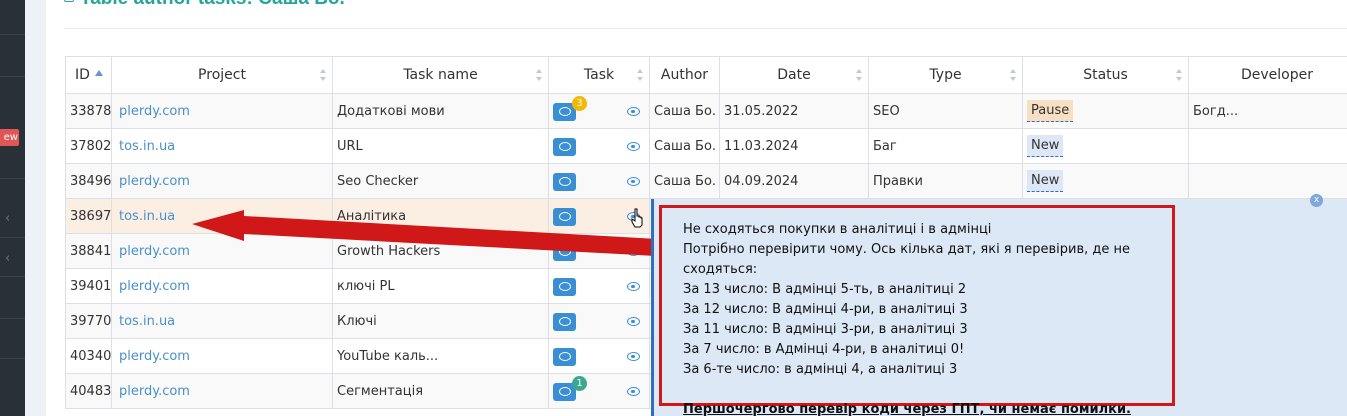 This screenshot has width=1347, height=416. Describe the element at coordinates (1050, 111) in the screenshot. I see `status-badge: Pause` at that location.